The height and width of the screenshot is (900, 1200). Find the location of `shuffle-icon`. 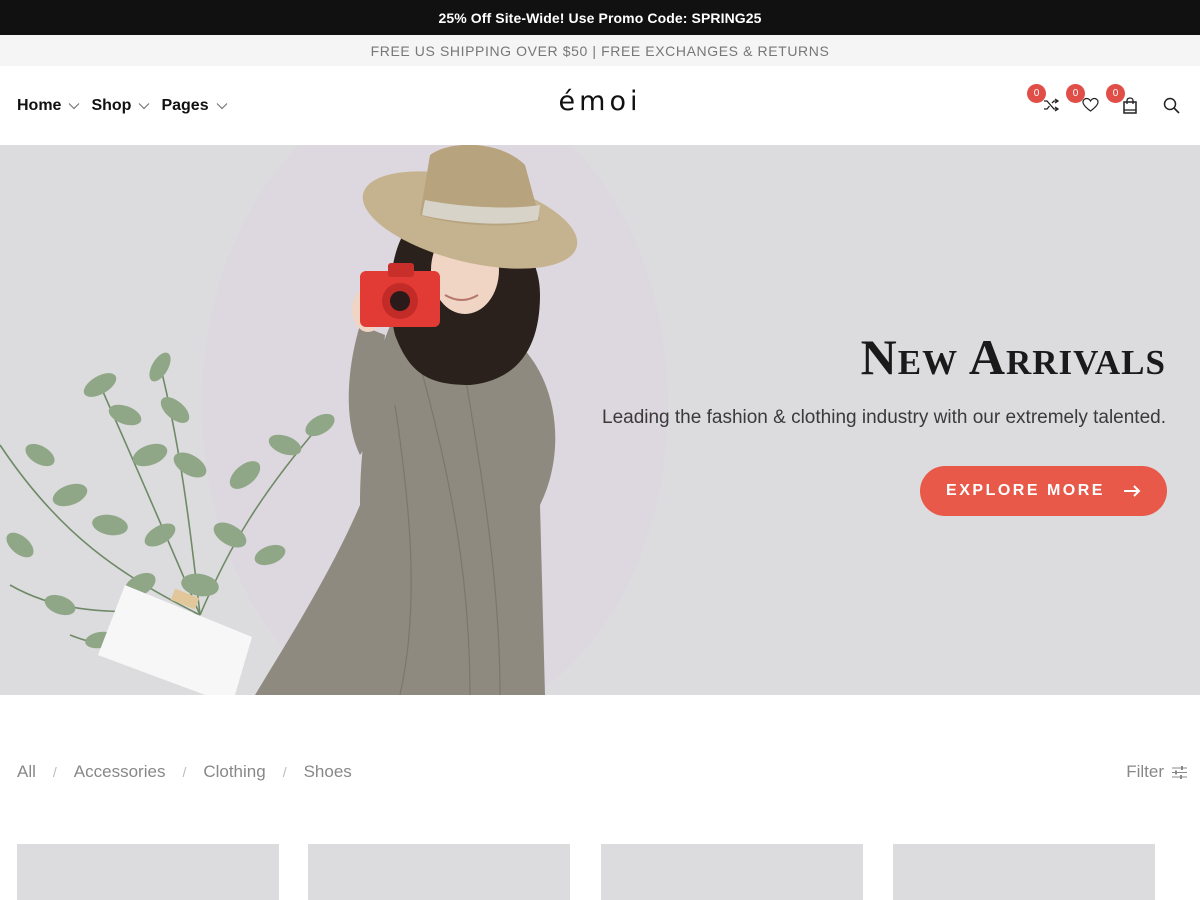

shuffle-icon is located at coordinates (1051, 105).